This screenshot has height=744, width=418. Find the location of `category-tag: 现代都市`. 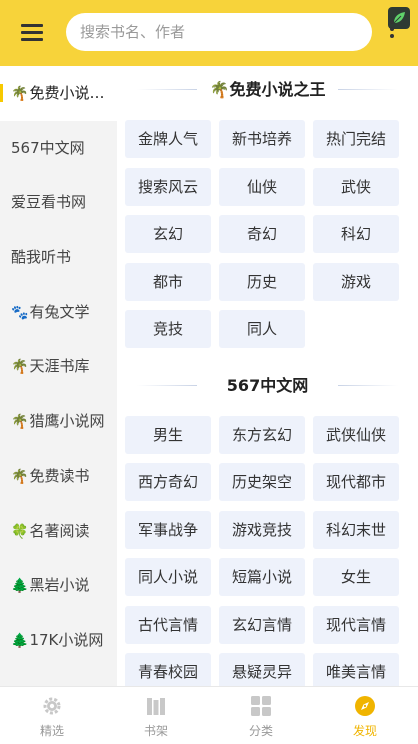

category-tag: 现代都市 is located at coordinates (356, 482).